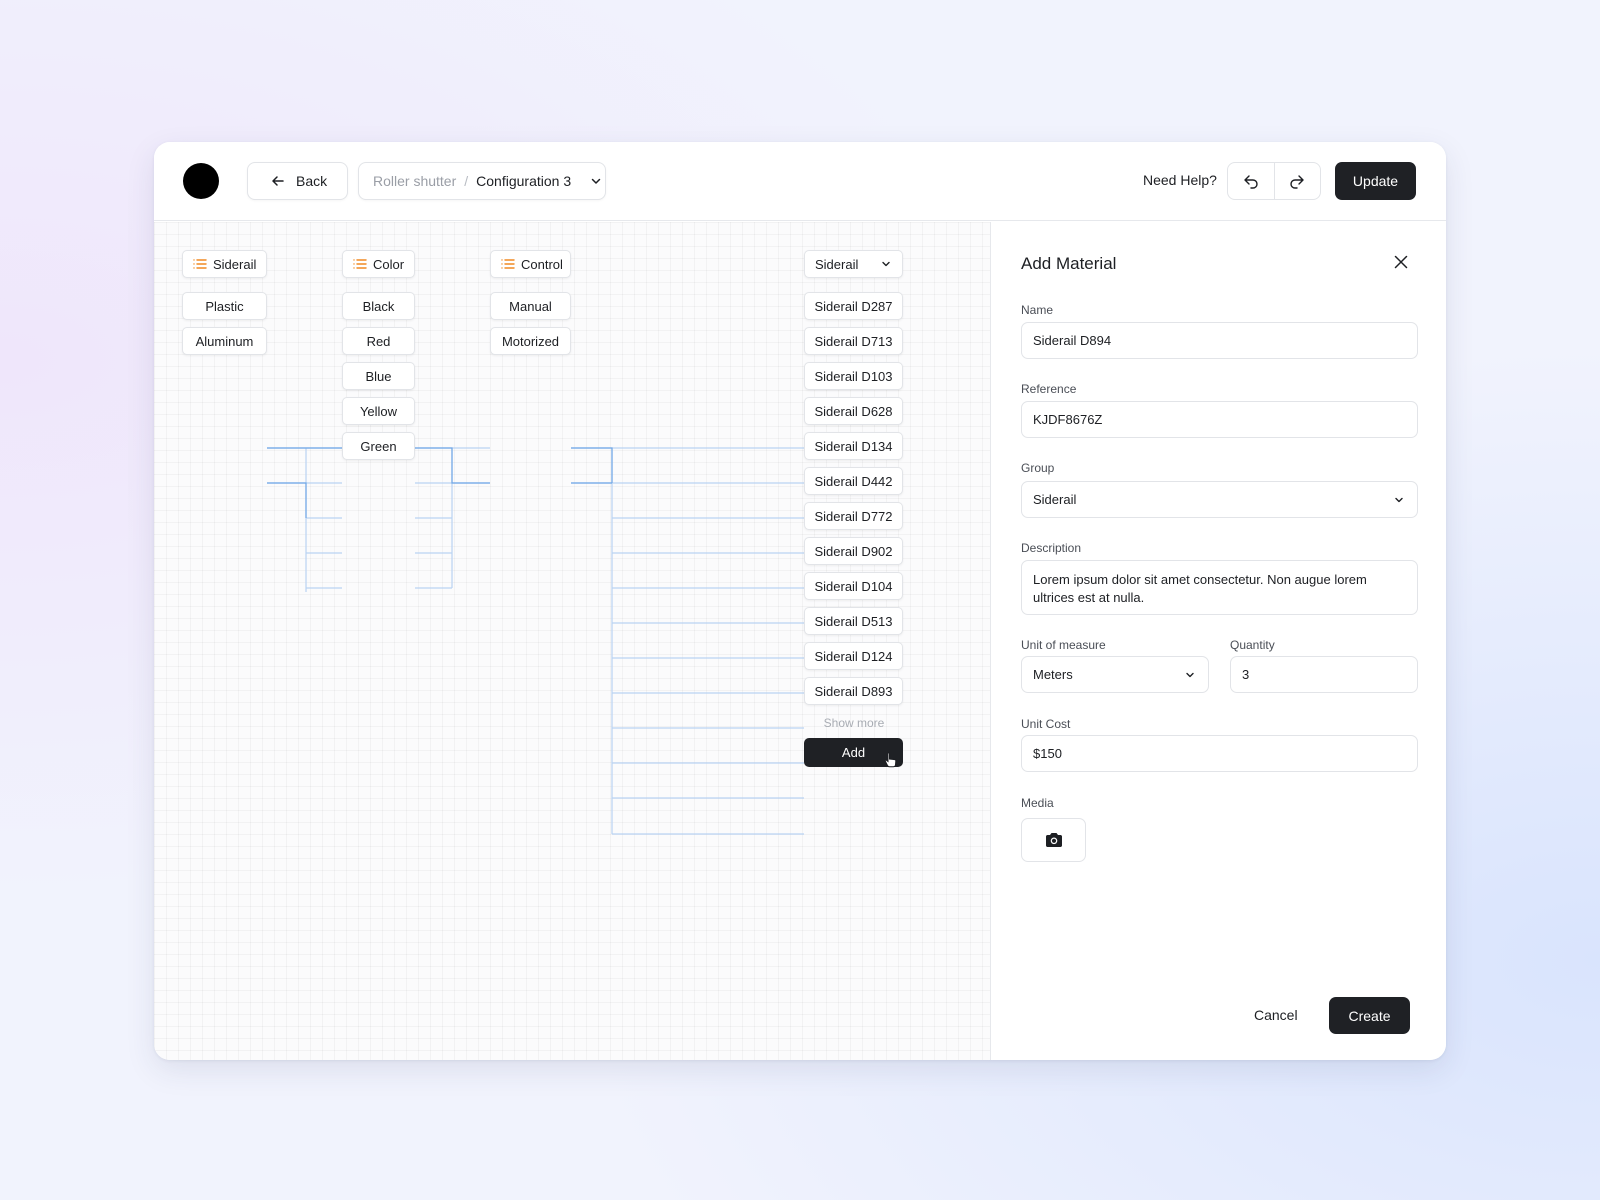  Describe the element at coordinates (378, 411) in the screenshot. I see `color-node-yellow: Yellow` at that location.